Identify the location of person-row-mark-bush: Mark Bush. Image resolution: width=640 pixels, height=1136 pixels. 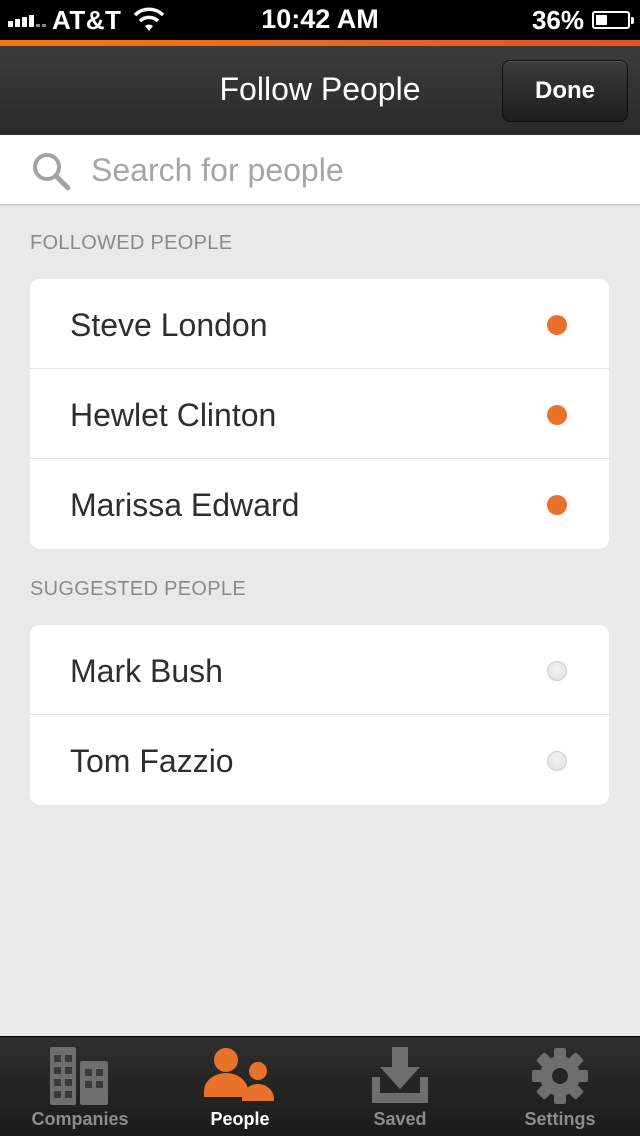
(319, 670).